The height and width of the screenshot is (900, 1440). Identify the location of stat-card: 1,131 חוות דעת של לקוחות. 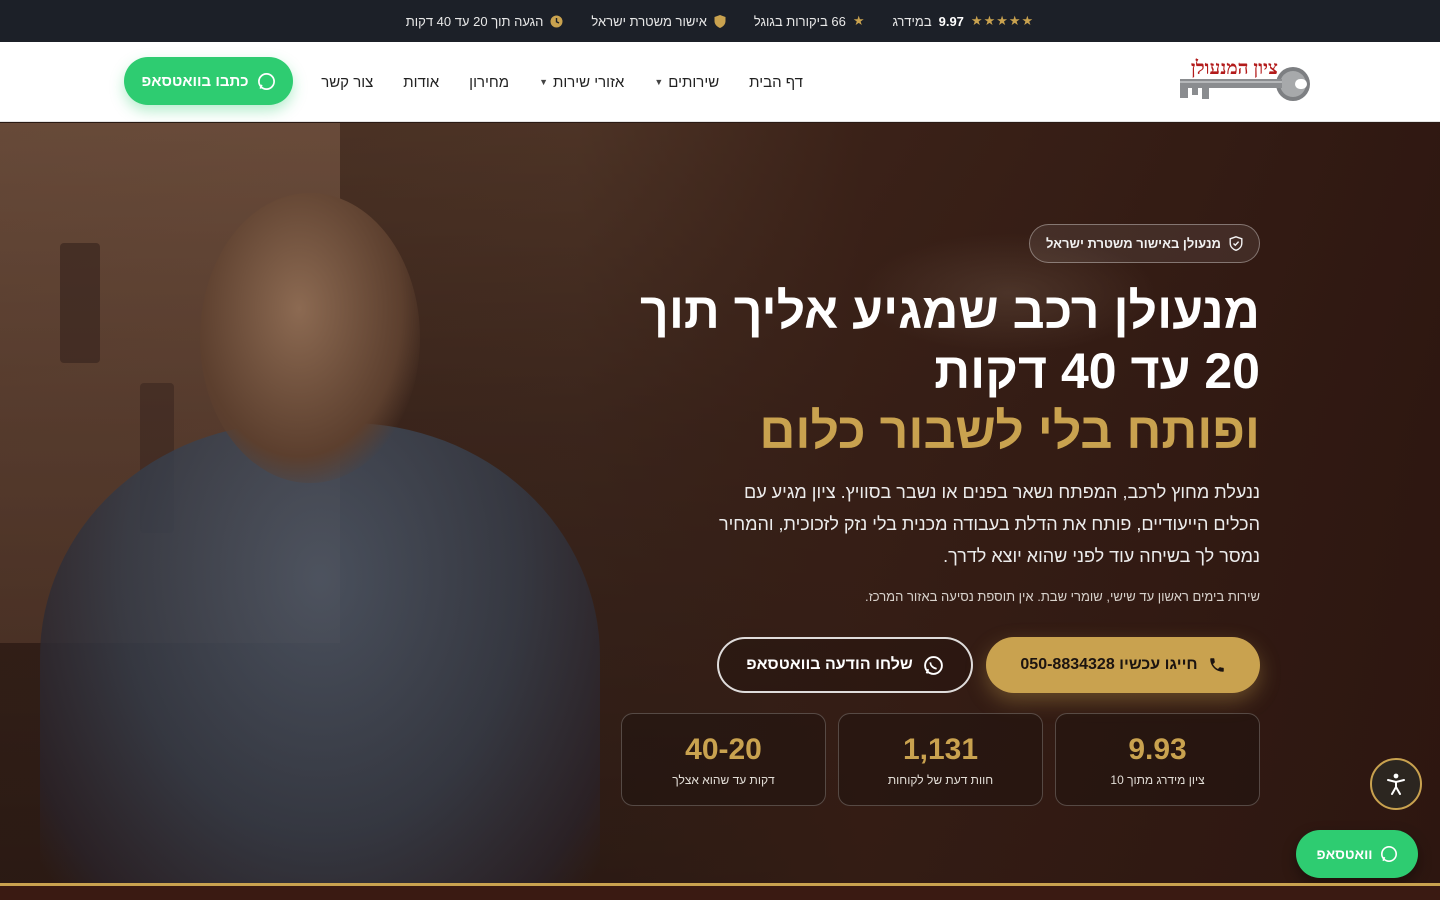
(940, 759).